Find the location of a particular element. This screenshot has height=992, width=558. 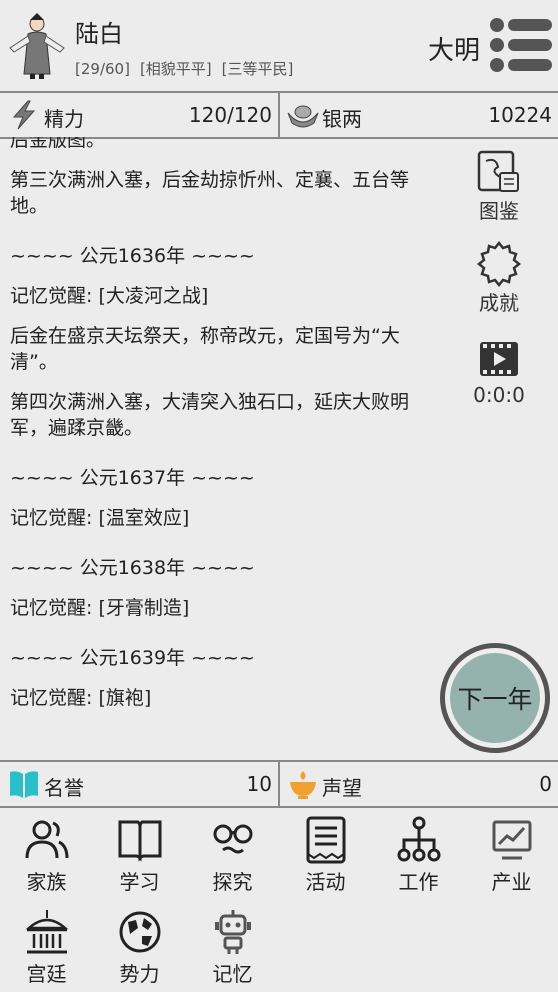

scholar-avatar-icon is located at coordinates (37, 45).